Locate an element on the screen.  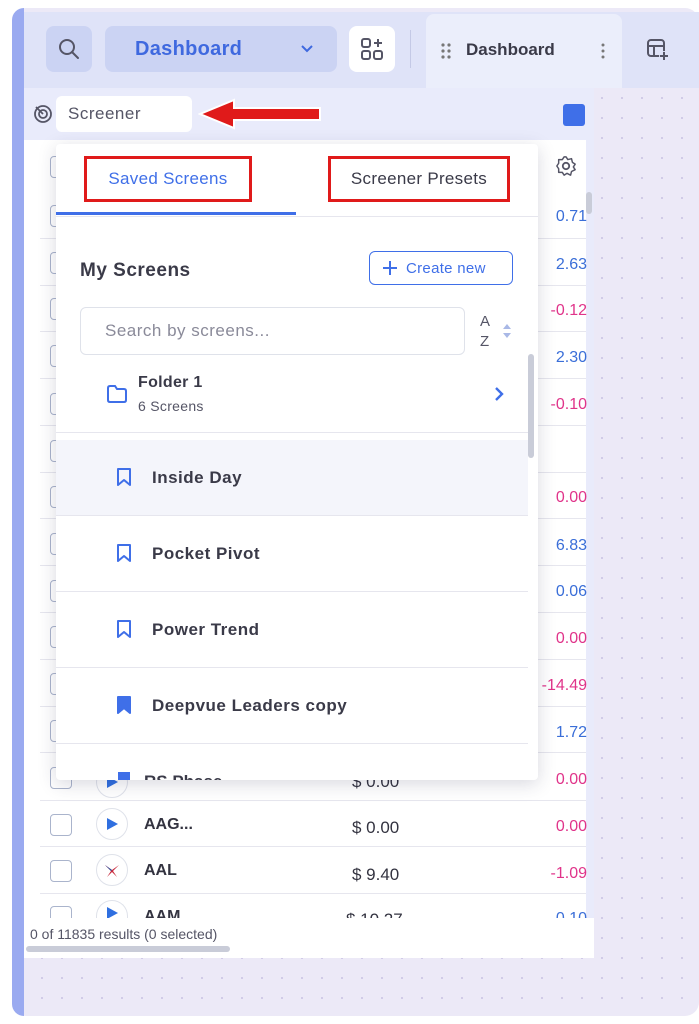
stock-price: $ 0.00 is located at coordinates (376, 827).